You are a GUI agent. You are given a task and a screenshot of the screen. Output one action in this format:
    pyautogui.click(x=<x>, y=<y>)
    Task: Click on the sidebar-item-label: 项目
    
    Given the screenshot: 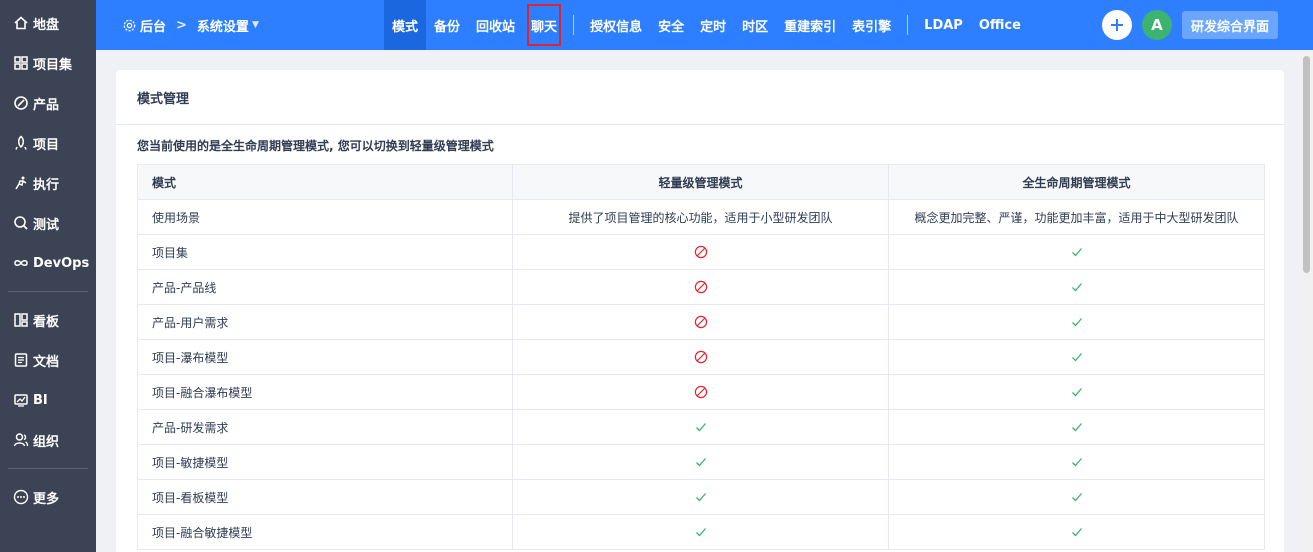 What is the action you would take?
    pyautogui.click(x=46, y=145)
    